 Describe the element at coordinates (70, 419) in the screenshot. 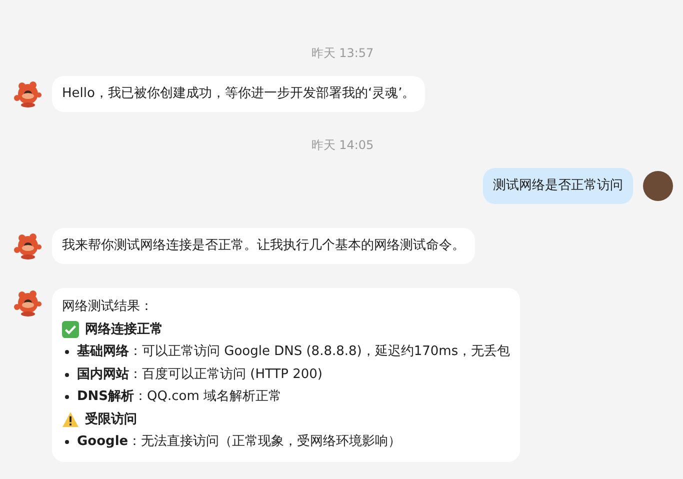

I see `warning-icon` at that location.